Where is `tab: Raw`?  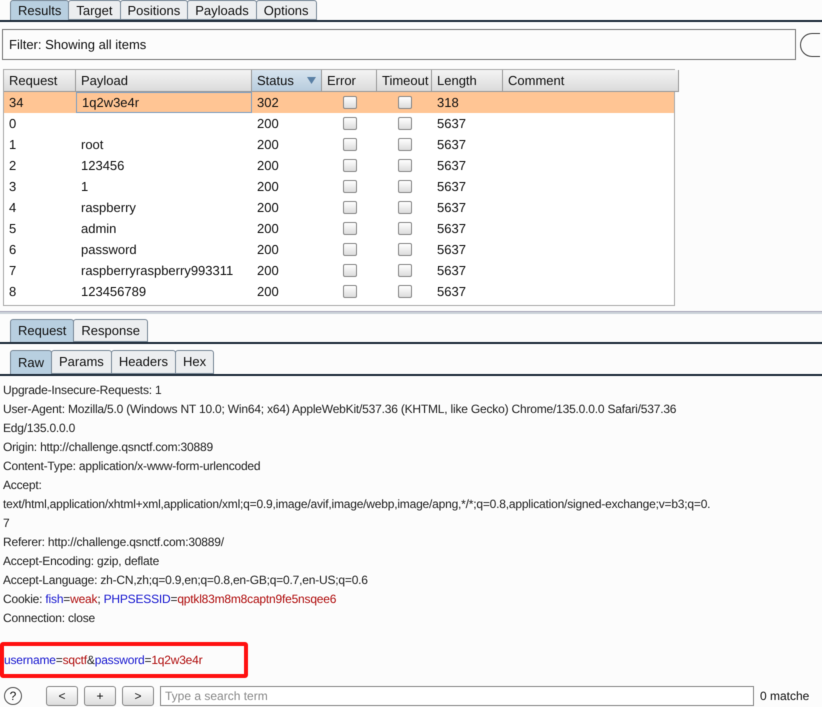
tab: Raw is located at coordinates (31, 362).